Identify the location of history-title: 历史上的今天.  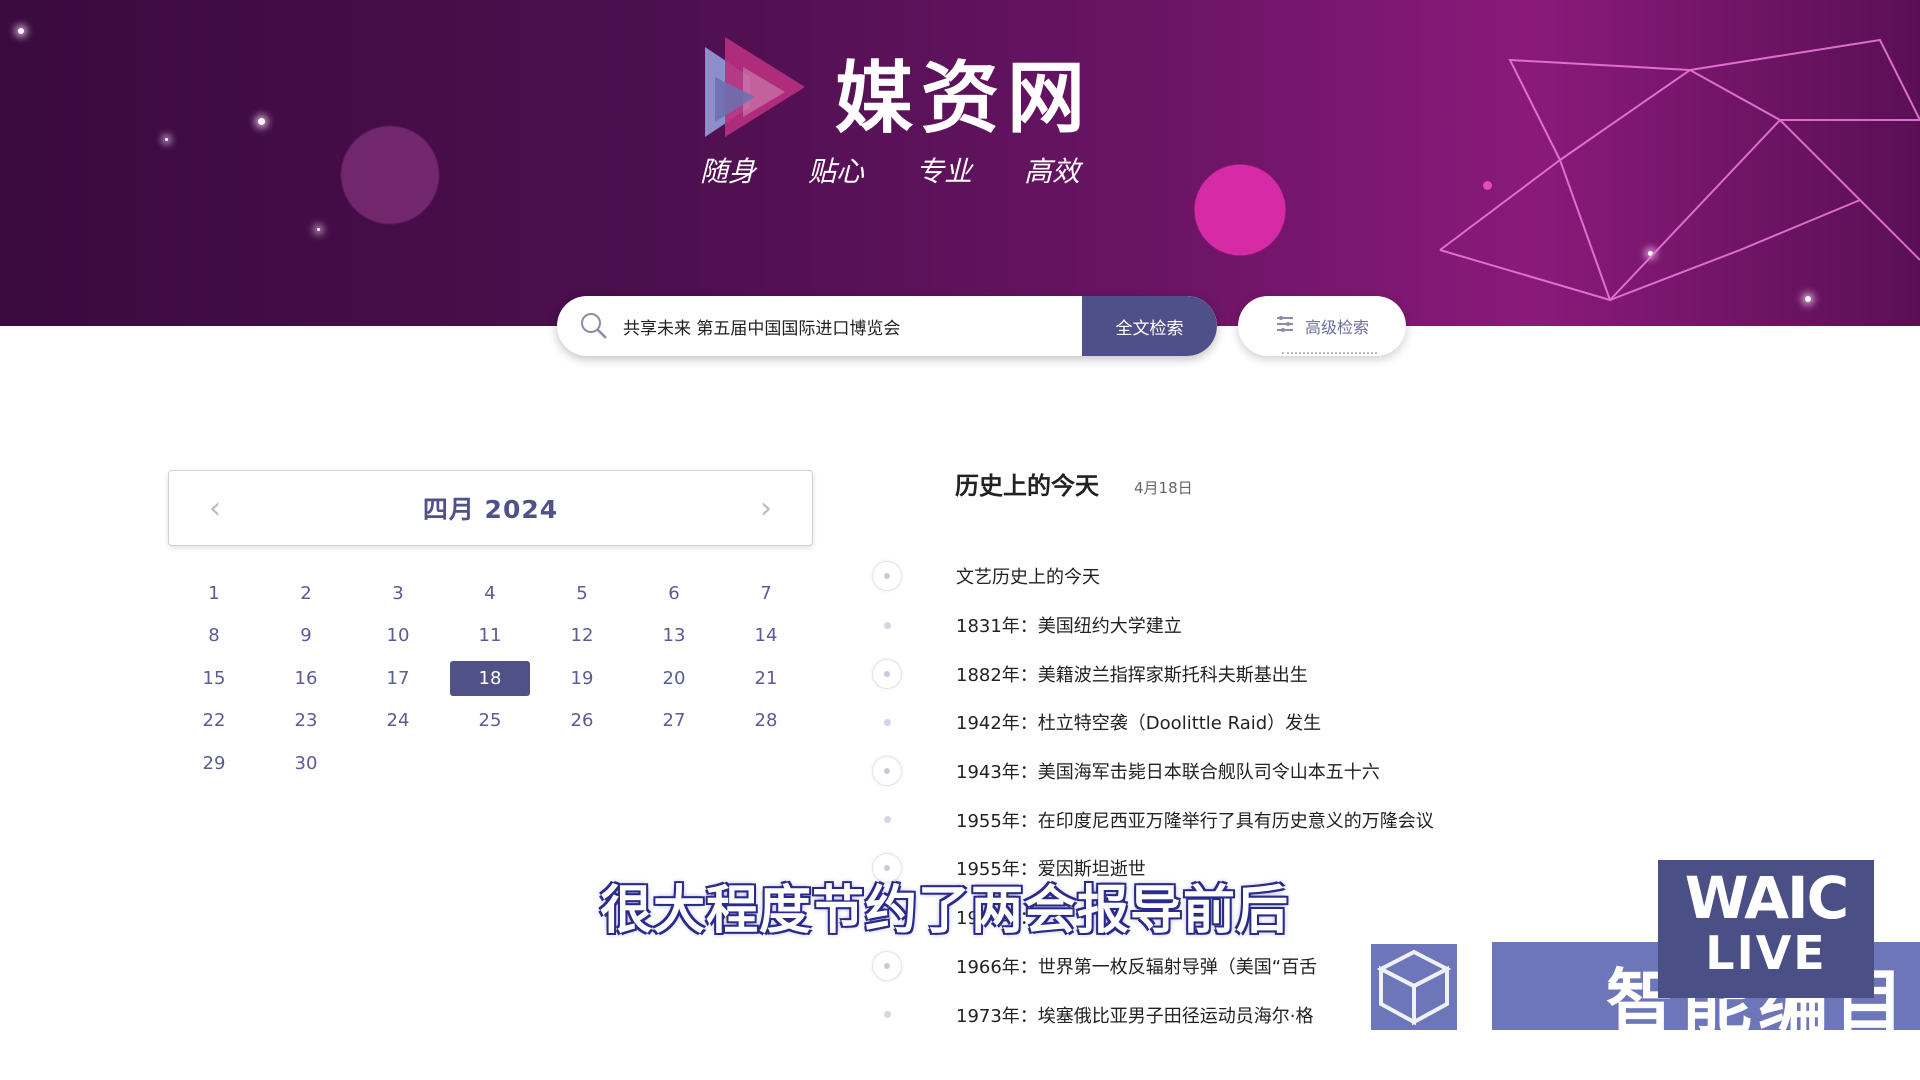
(1027, 486).